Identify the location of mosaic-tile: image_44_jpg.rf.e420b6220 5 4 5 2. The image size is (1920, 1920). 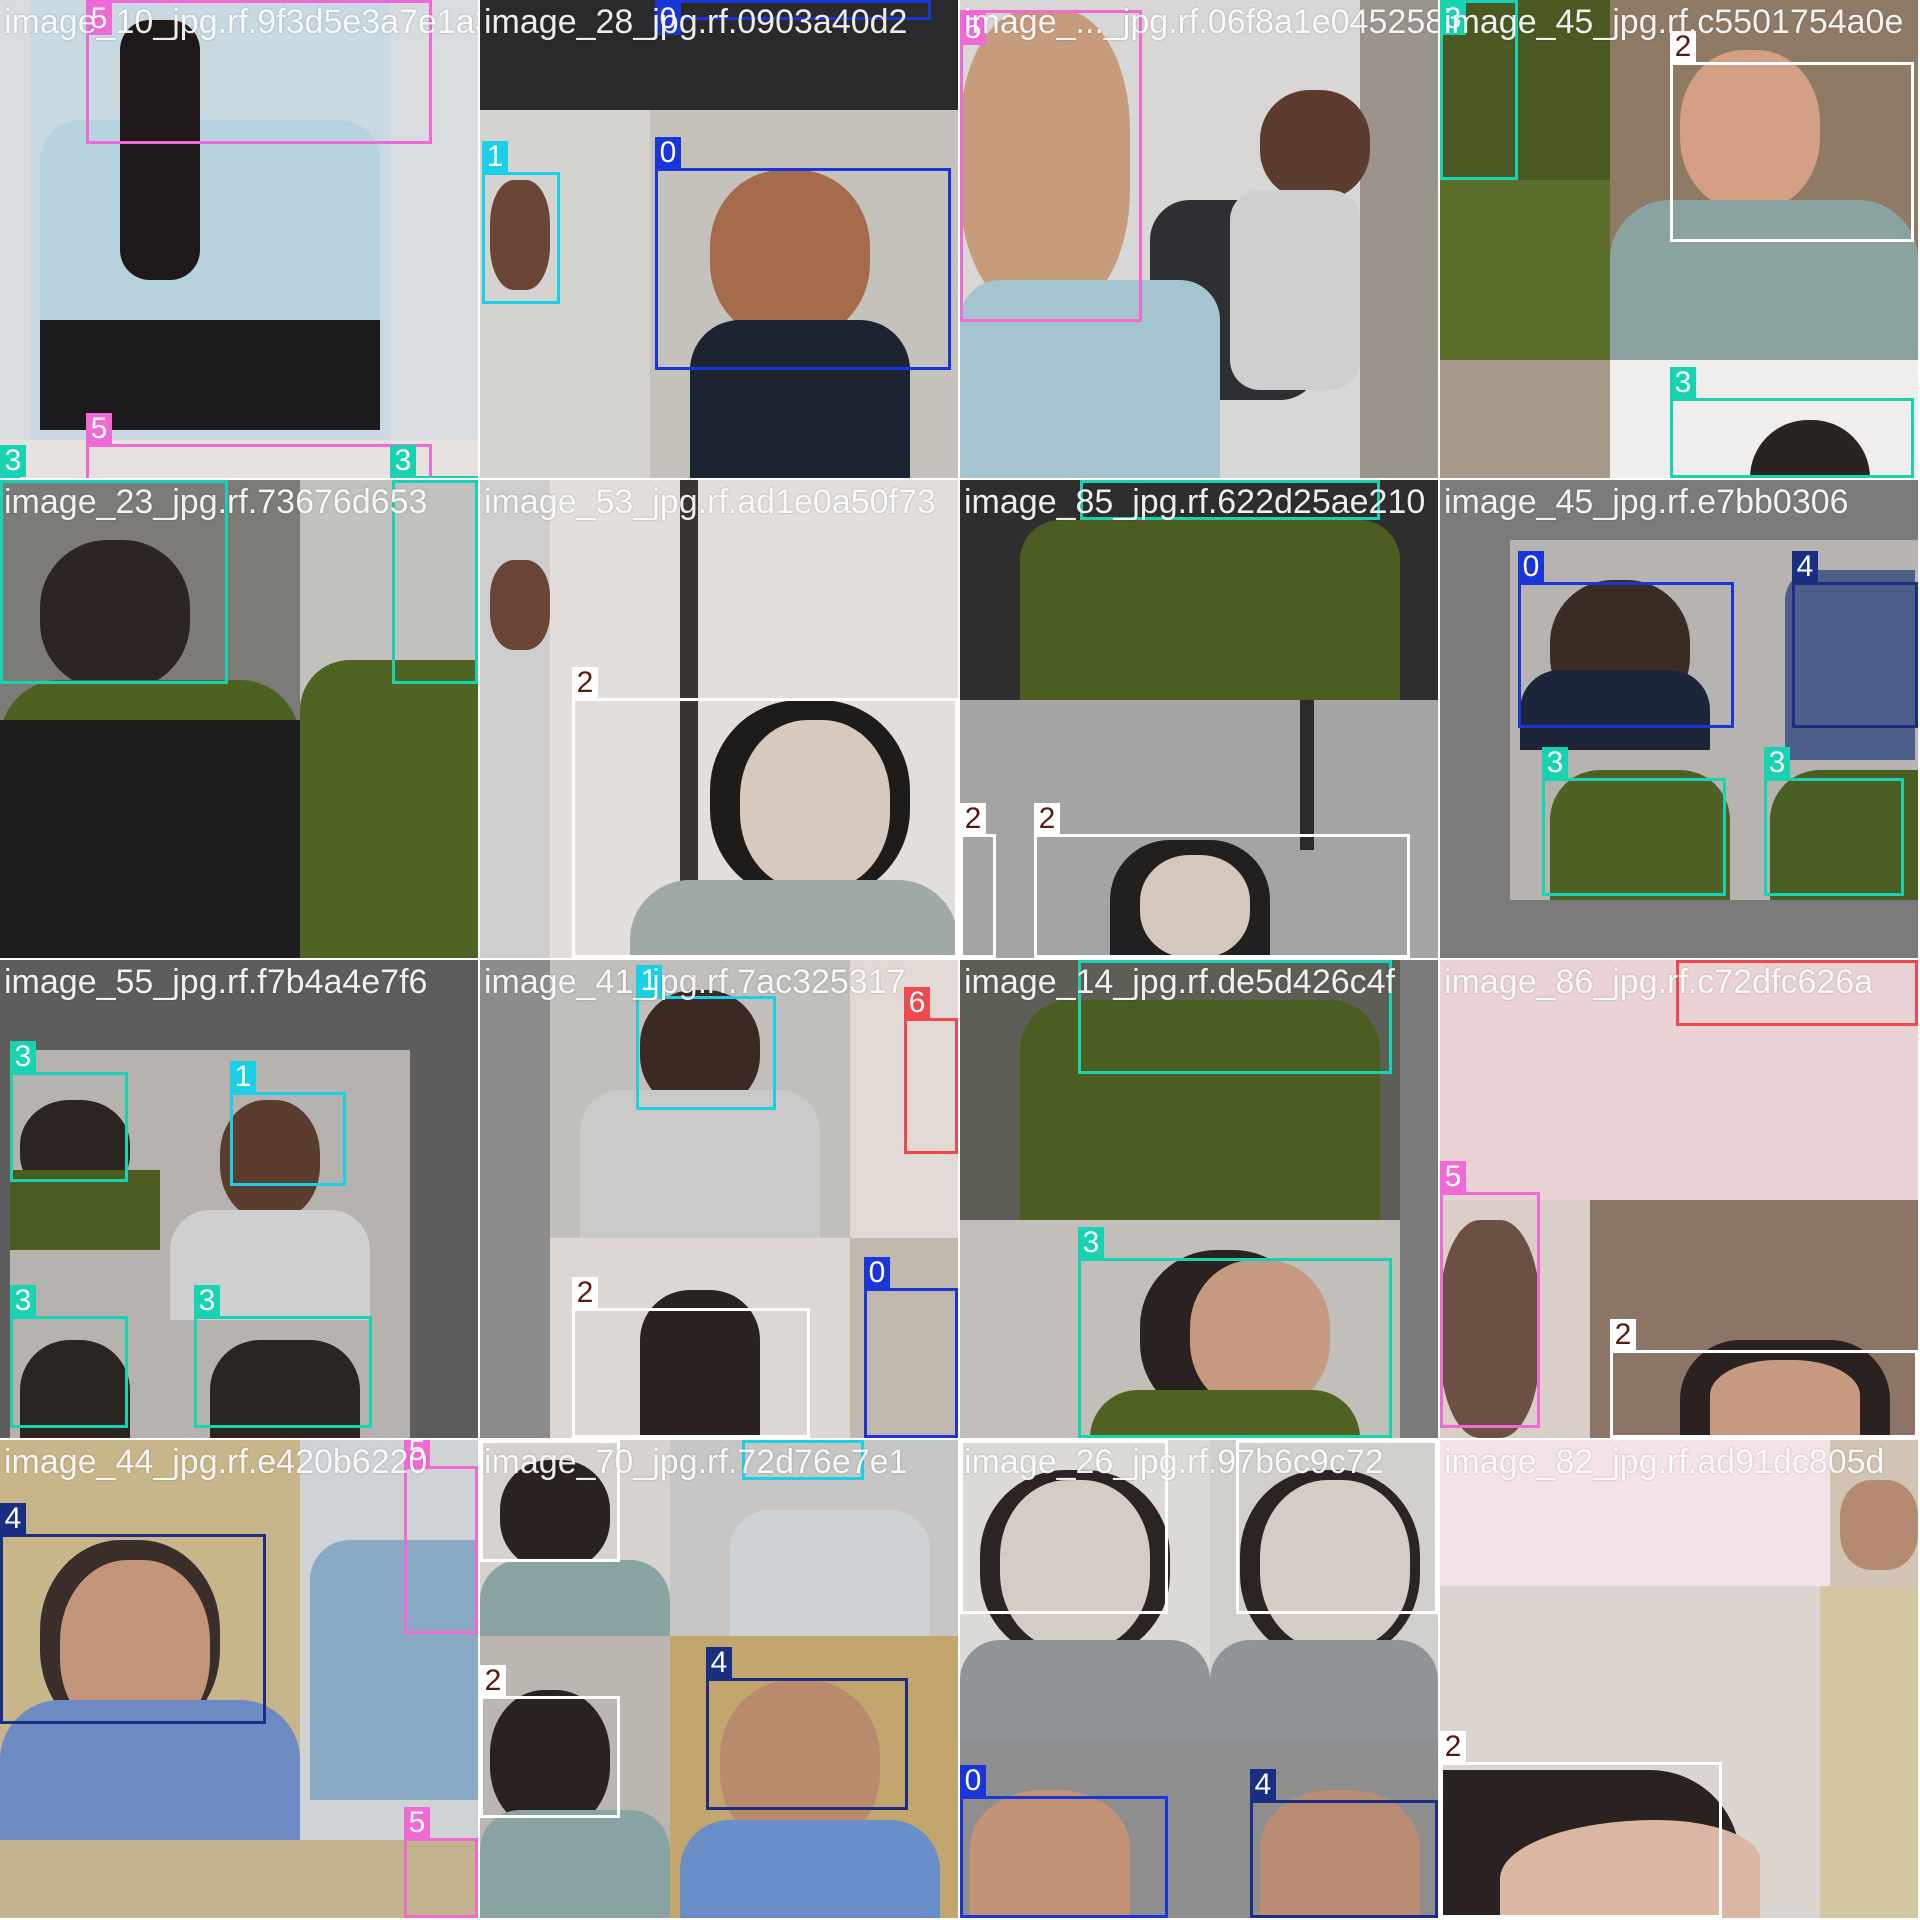
(239, 1679).